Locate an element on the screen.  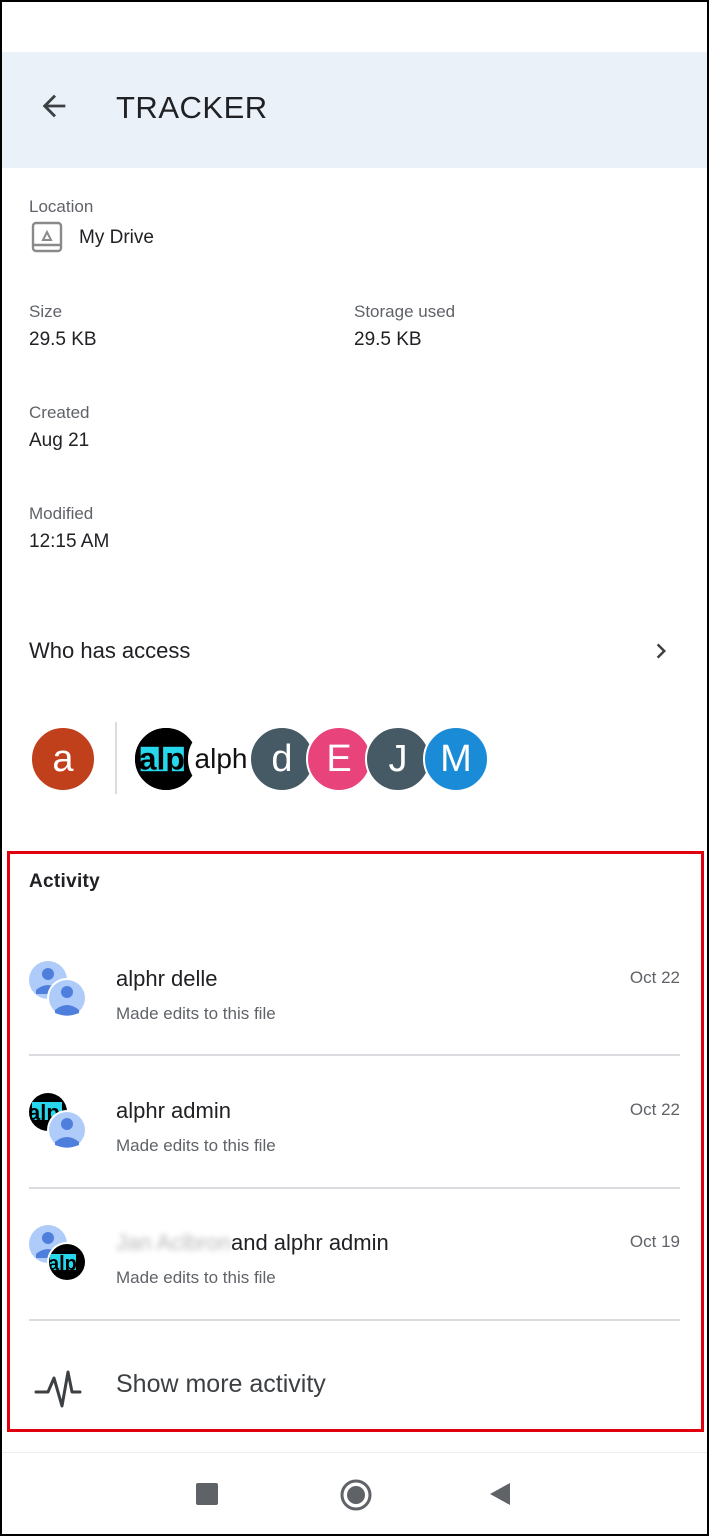
avatar-m-initial: M is located at coordinates (456, 758).